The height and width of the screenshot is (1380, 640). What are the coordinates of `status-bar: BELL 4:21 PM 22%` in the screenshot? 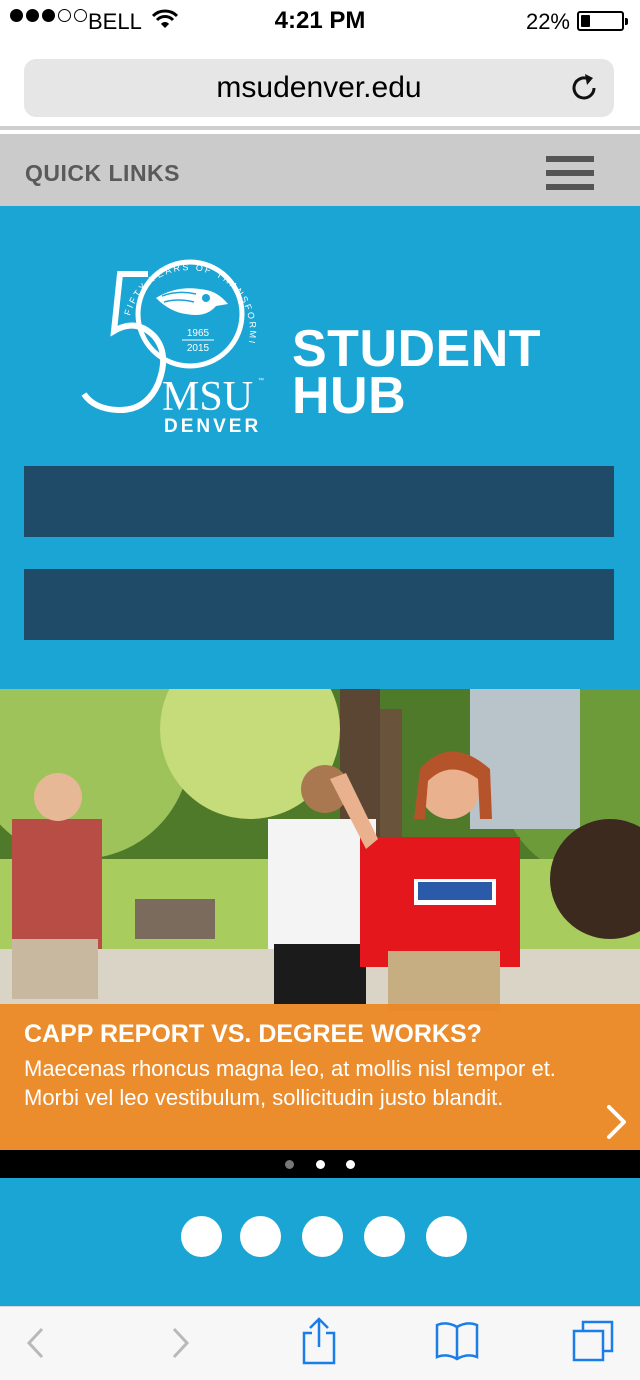 It's located at (320, 22).